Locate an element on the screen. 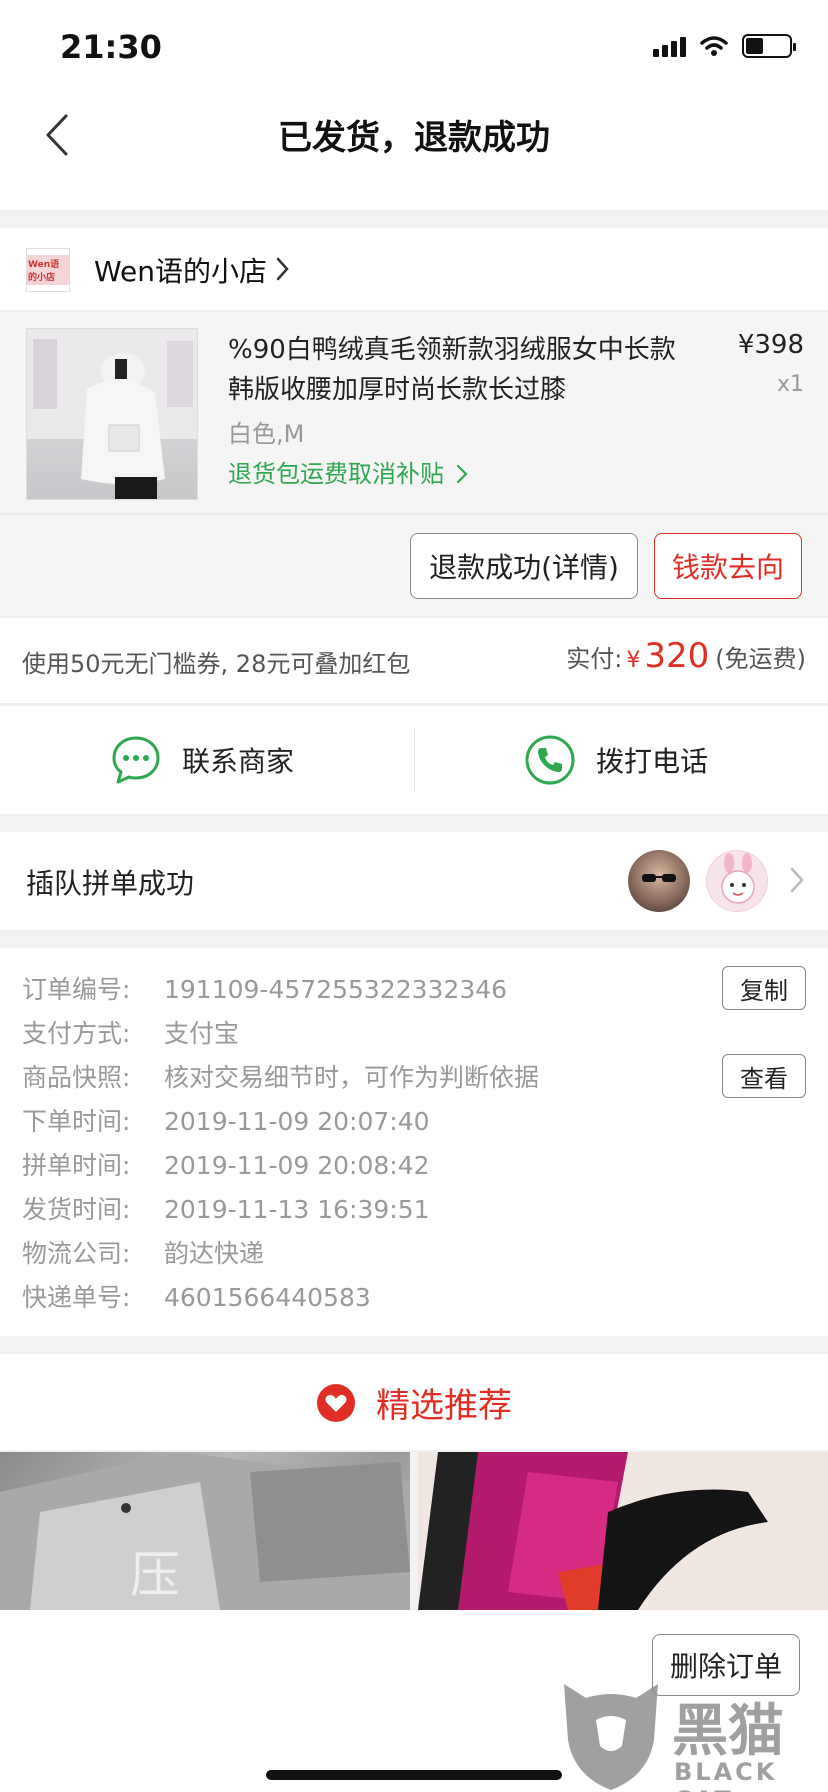 This screenshot has height=1792, width=828. info-row-order-number: 订单编号: 191109-457255322332346 is located at coordinates (265, 989).